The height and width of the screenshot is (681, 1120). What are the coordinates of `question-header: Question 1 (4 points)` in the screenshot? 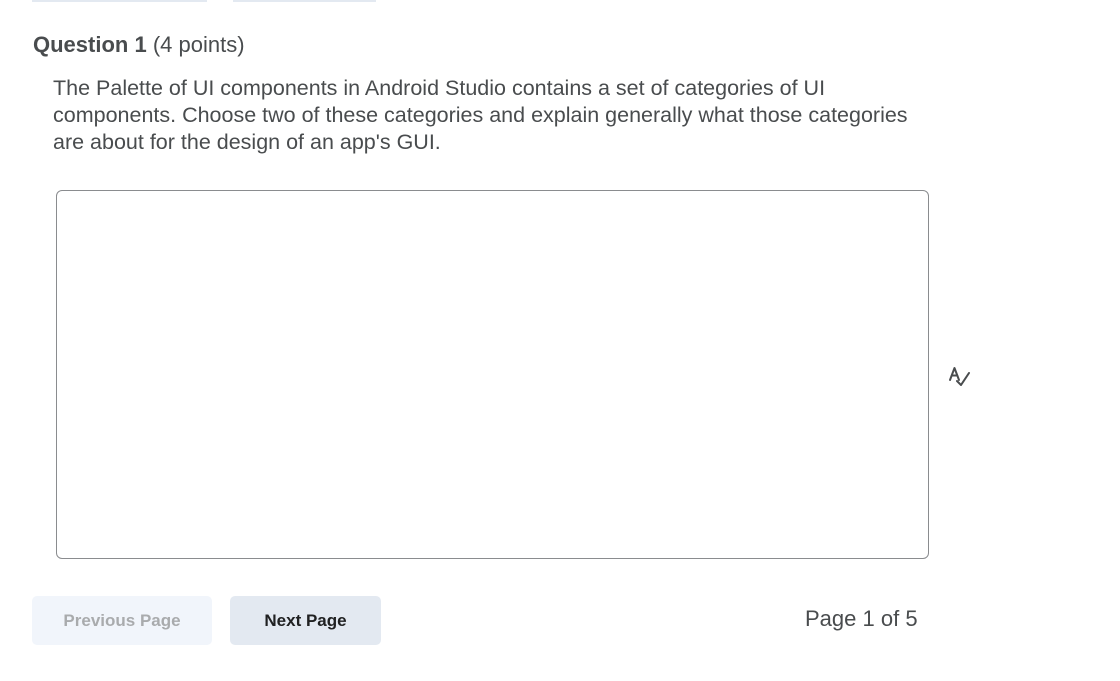 It's located at (139, 45).